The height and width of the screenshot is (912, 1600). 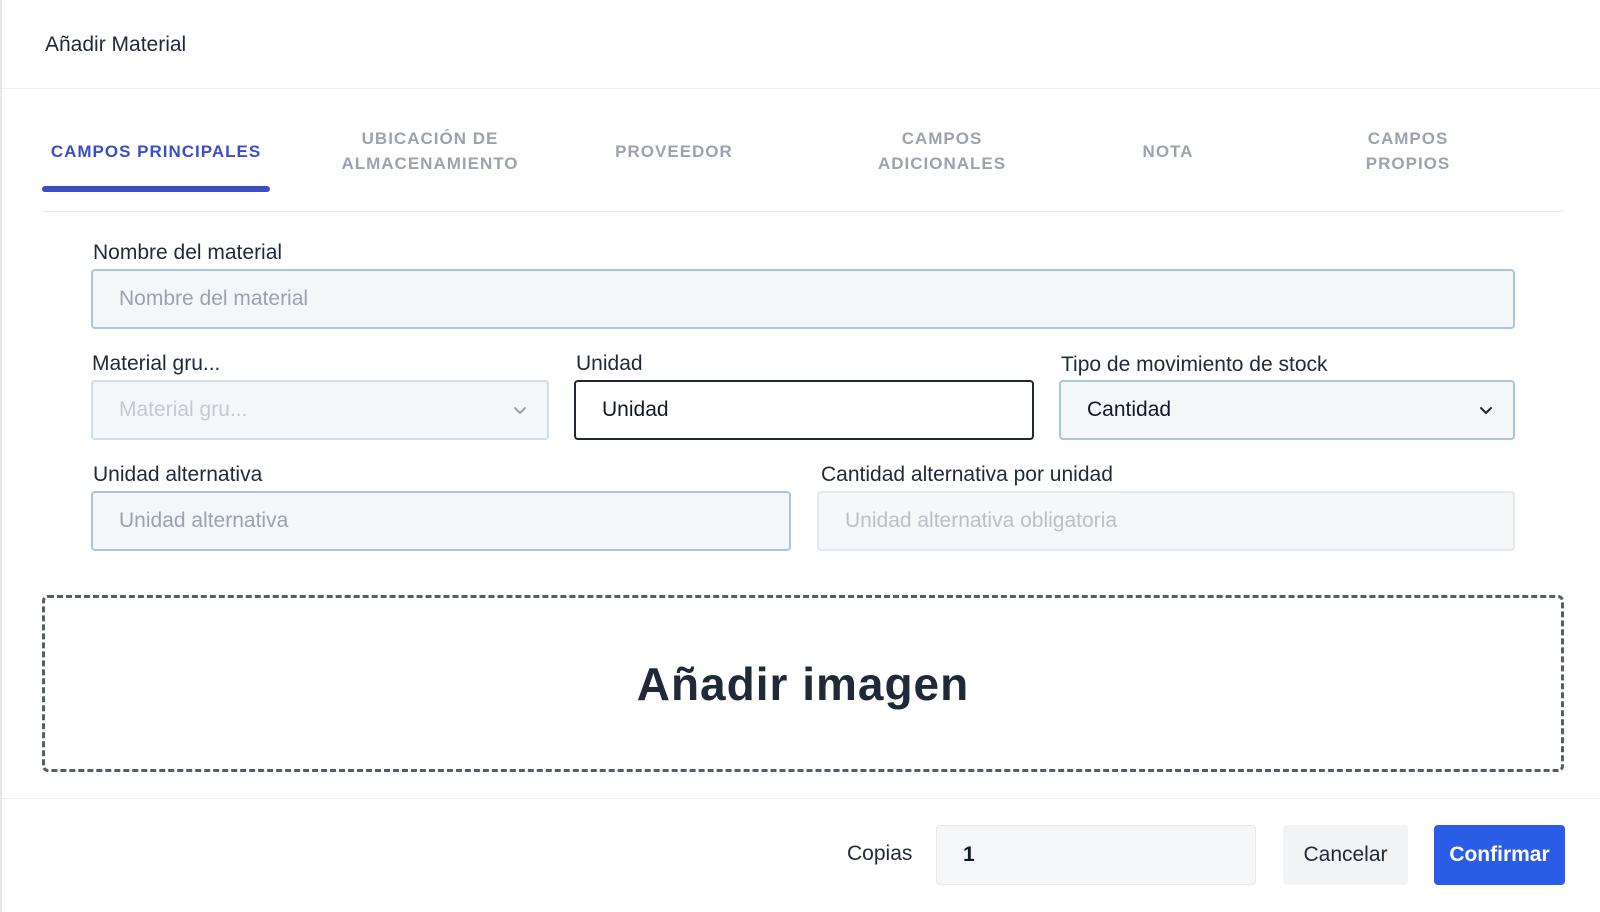 What do you see at coordinates (801, 44) in the screenshot?
I see `modal-header: Añadir Material` at bounding box center [801, 44].